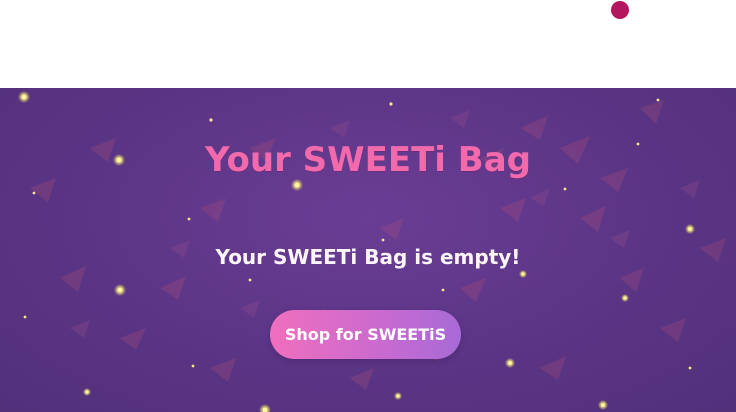 This screenshot has height=412, width=736. What do you see at coordinates (620, 10) in the screenshot?
I see `cart-badge-icon` at bounding box center [620, 10].